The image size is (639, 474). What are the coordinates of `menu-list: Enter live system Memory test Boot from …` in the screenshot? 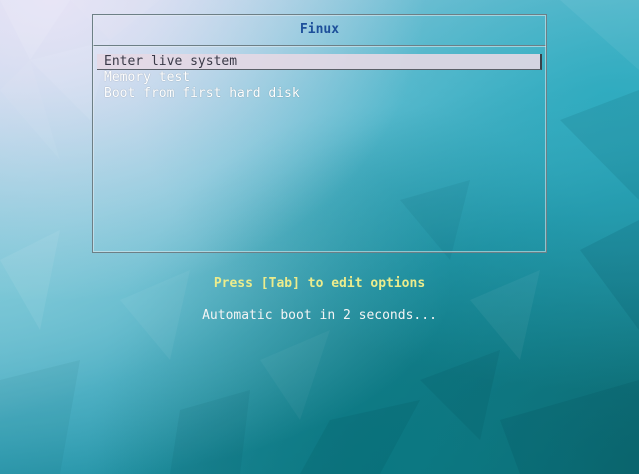 It's located at (319, 78).